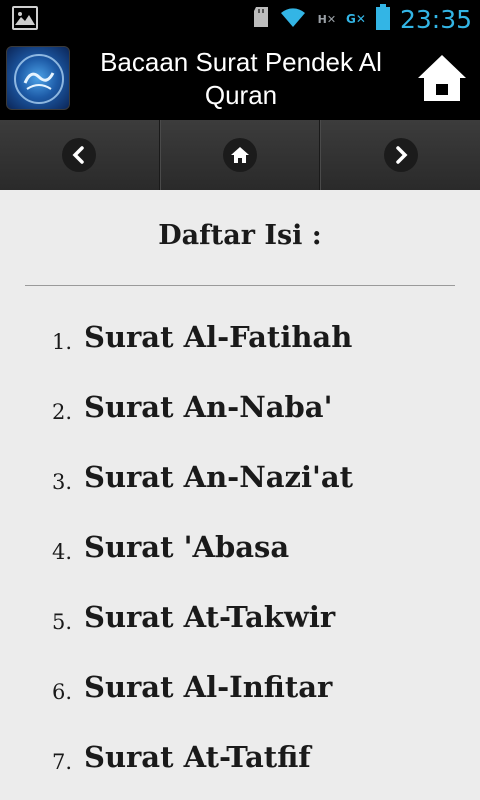  Describe the element at coordinates (218, 337) in the screenshot. I see `item-label: Surat Al-Fatihah` at that location.